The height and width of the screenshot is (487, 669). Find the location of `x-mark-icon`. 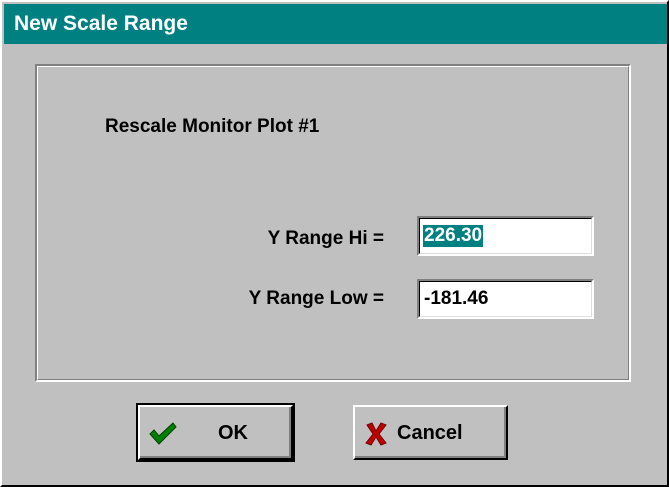

x-mark-icon is located at coordinates (376, 434).